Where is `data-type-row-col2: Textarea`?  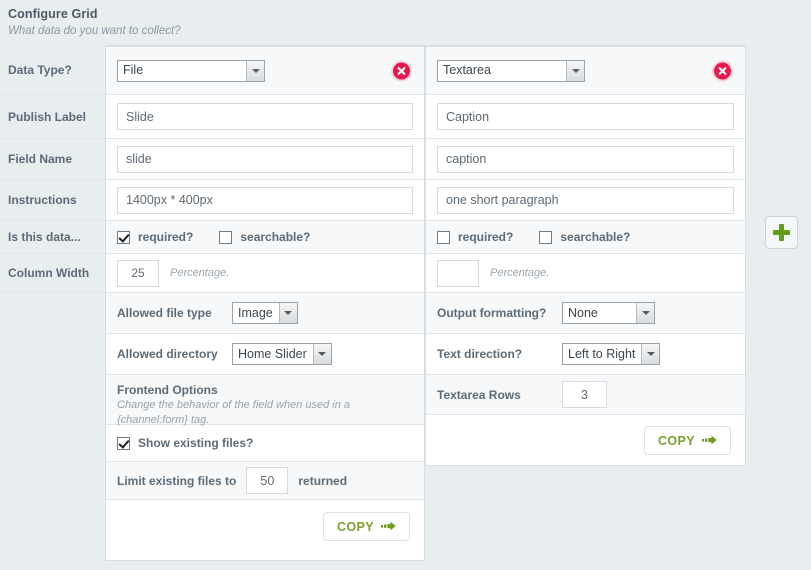 data-type-row-col2: Textarea is located at coordinates (585, 71).